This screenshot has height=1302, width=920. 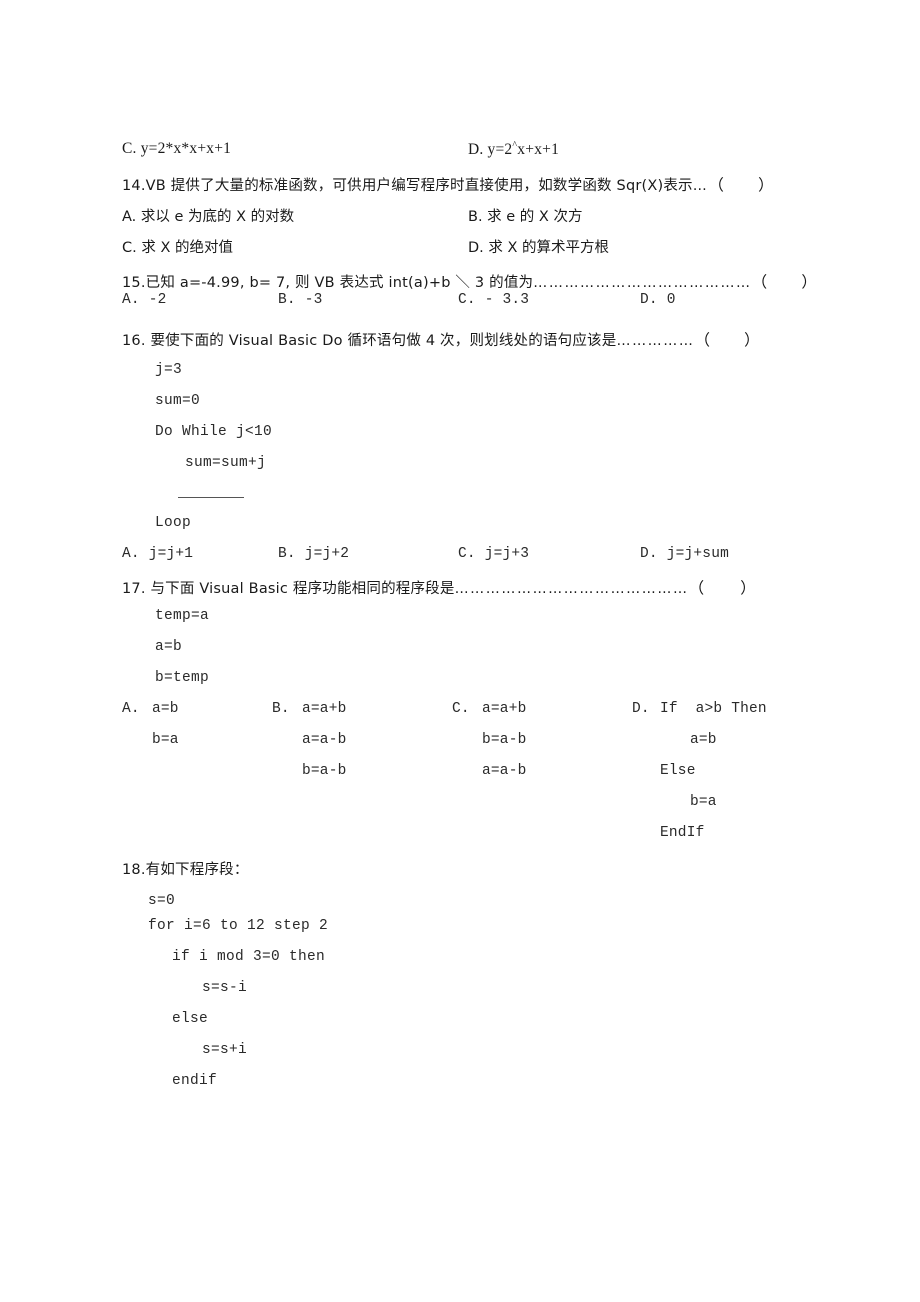 What do you see at coordinates (281, 709) in the screenshot?
I see `q17-option-b-label: B.` at bounding box center [281, 709].